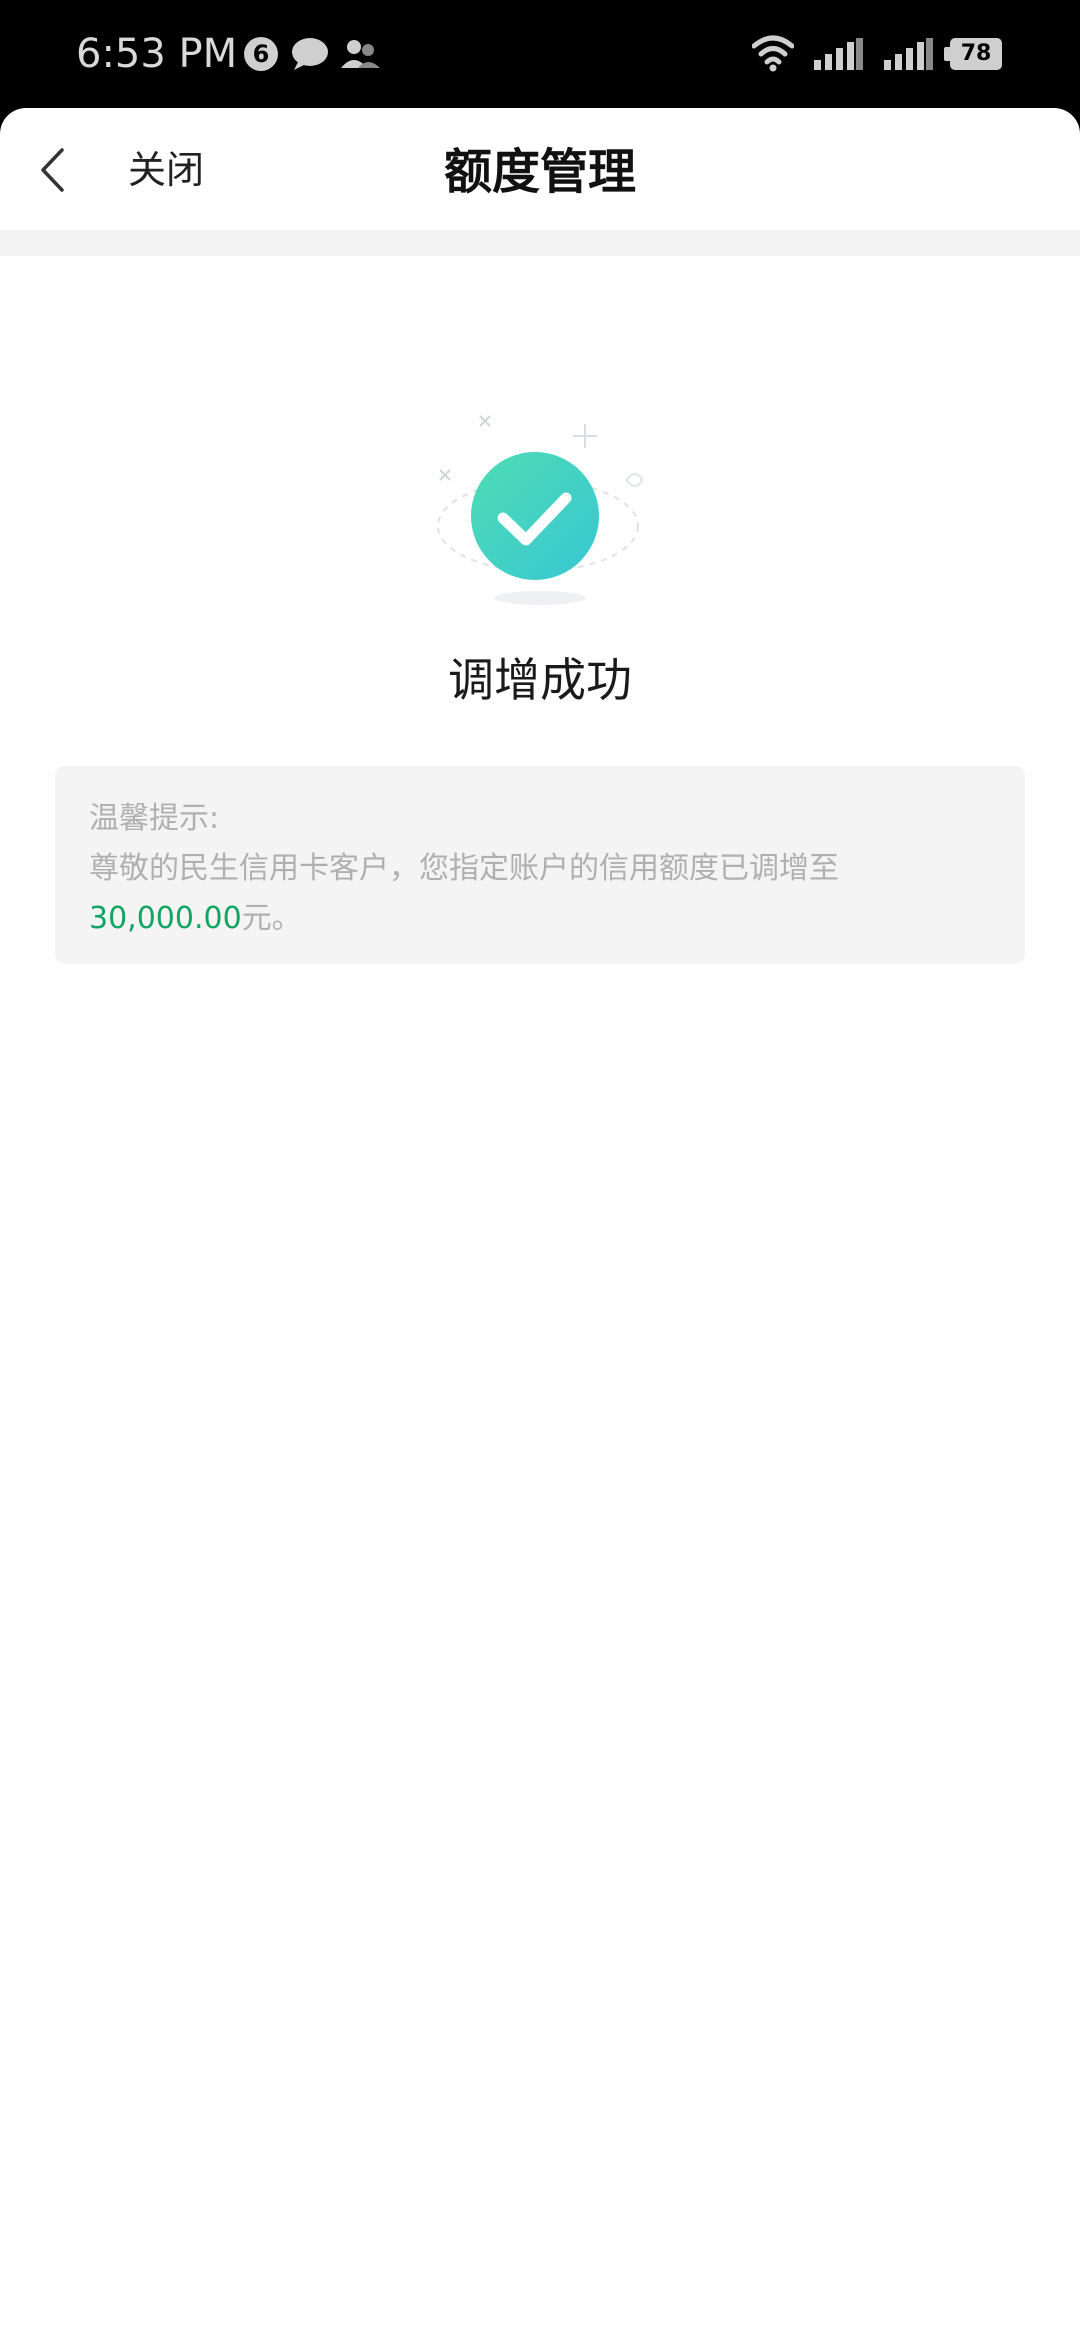  Describe the element at coordinates (154, 818) in the screenshot. I see `tip-heading: 温馨提示:` at that location.